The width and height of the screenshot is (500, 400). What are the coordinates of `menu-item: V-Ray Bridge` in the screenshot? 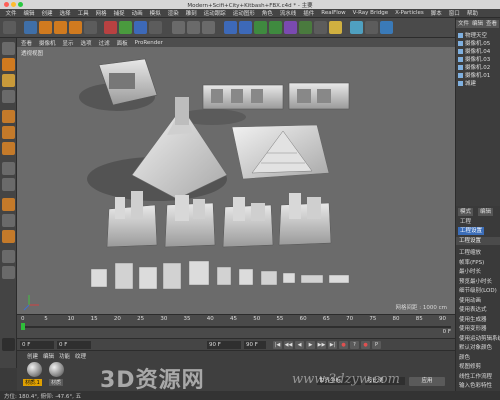 It's located at (370, 13).